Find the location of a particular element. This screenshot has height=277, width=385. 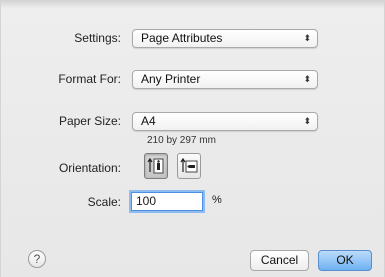

help-button: ? is located at coordinates (37, 259).